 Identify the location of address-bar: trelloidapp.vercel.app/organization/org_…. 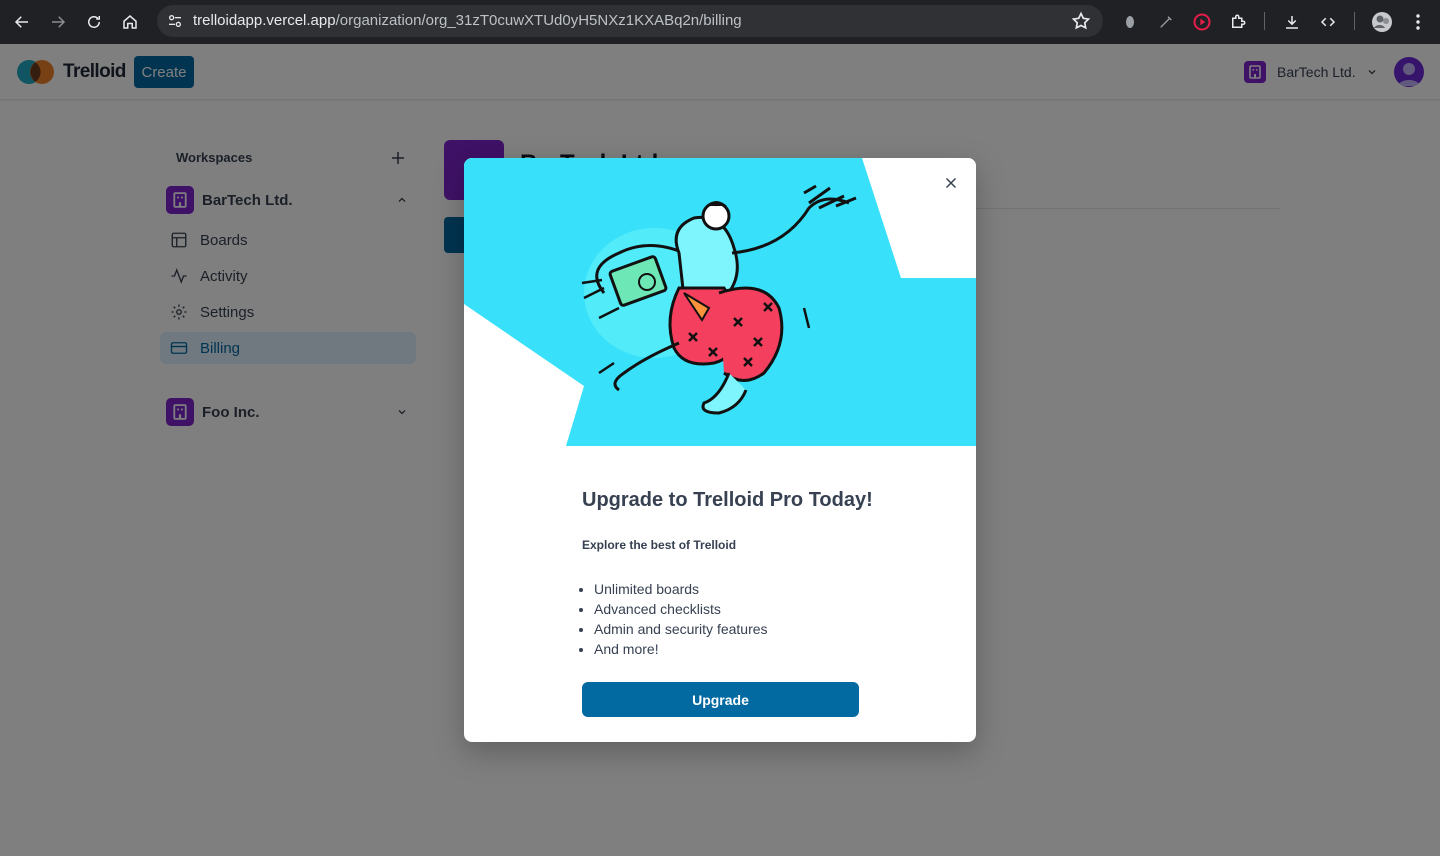
(630, 21).